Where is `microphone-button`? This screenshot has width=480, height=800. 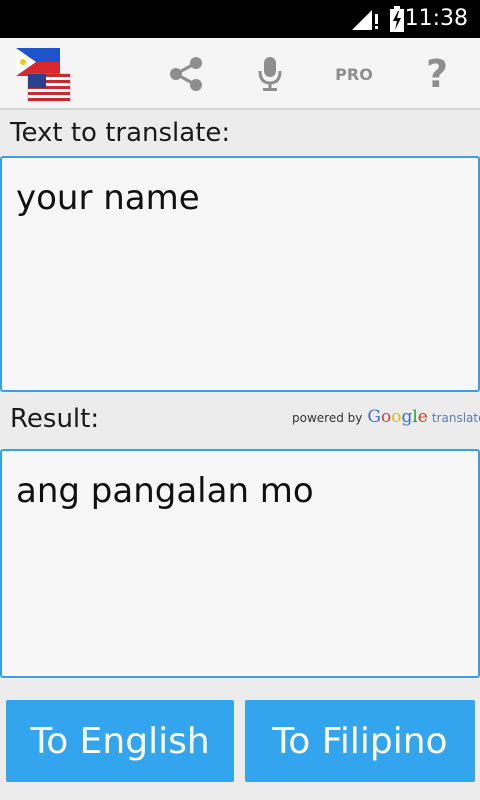
microphone-button is located at coordinates (270, 74).